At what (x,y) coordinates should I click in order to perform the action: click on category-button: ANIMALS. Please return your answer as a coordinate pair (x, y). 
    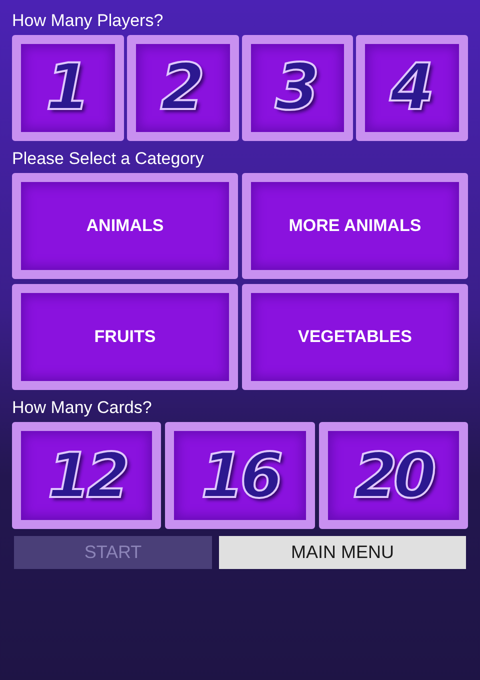
    Looking at the image, I should click on (125, 226).